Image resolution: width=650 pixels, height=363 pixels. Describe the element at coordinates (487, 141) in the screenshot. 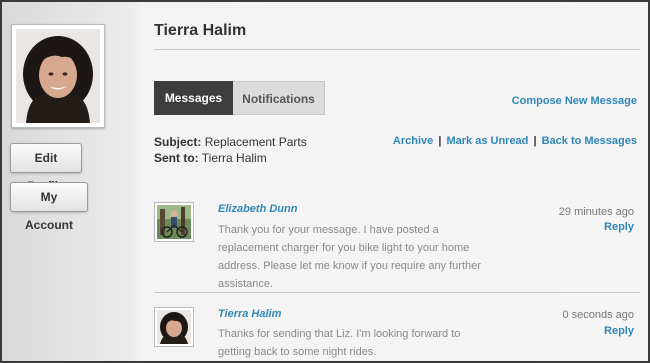

I see `mark-as-unread-link: Mark as Unread` at that location.